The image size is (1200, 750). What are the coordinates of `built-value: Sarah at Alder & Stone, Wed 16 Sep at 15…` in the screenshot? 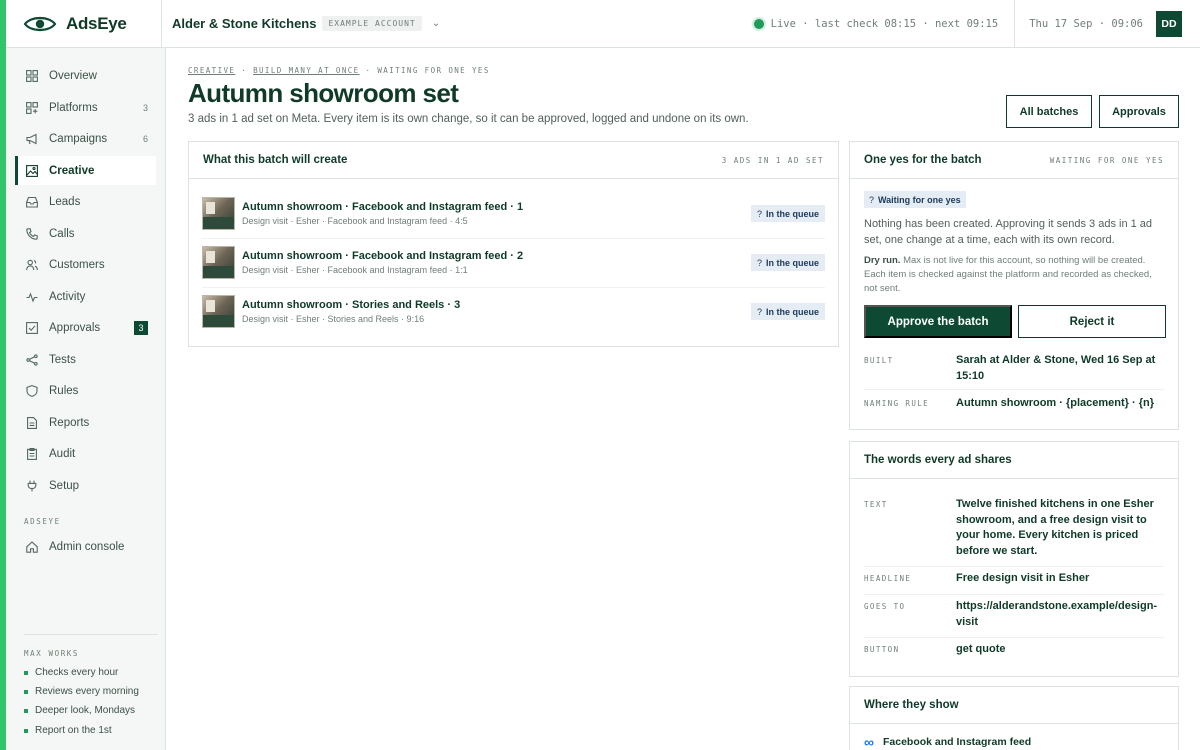 It's located at (1056, 368).